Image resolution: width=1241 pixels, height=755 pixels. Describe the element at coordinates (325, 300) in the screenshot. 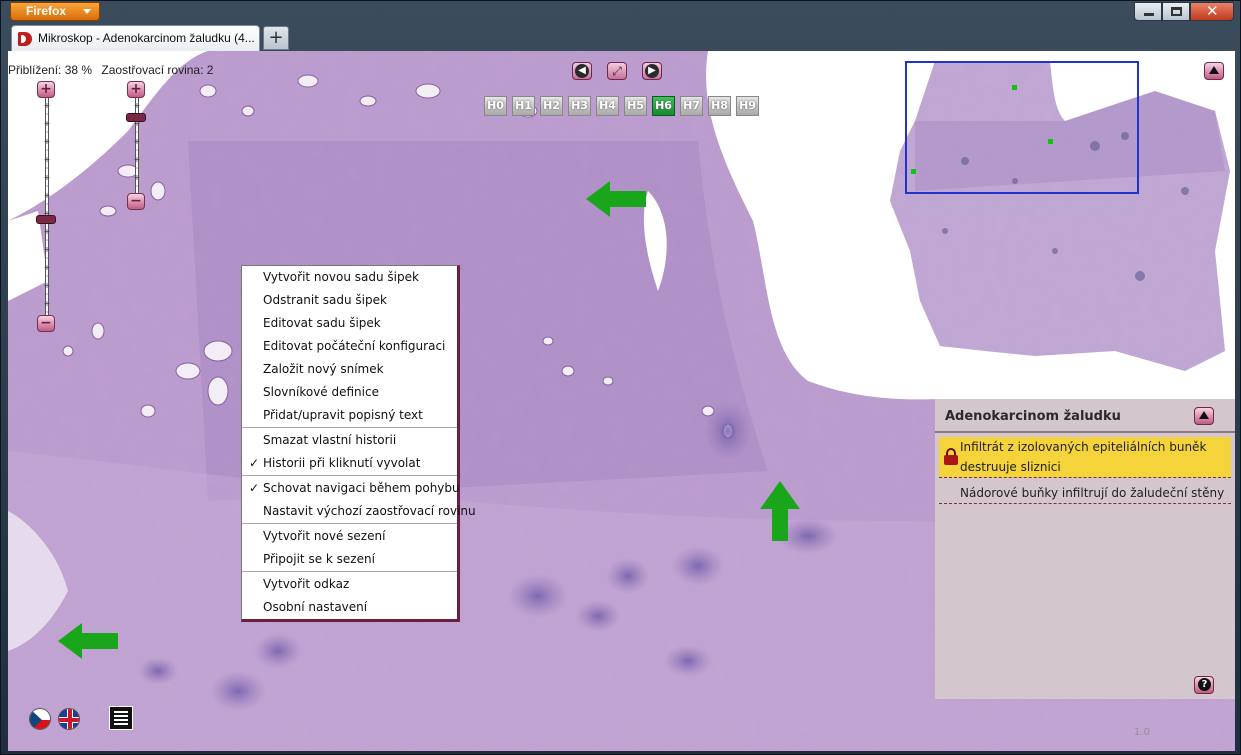

I see `menu-item-label: Odstranit sadu šipek` at that location.